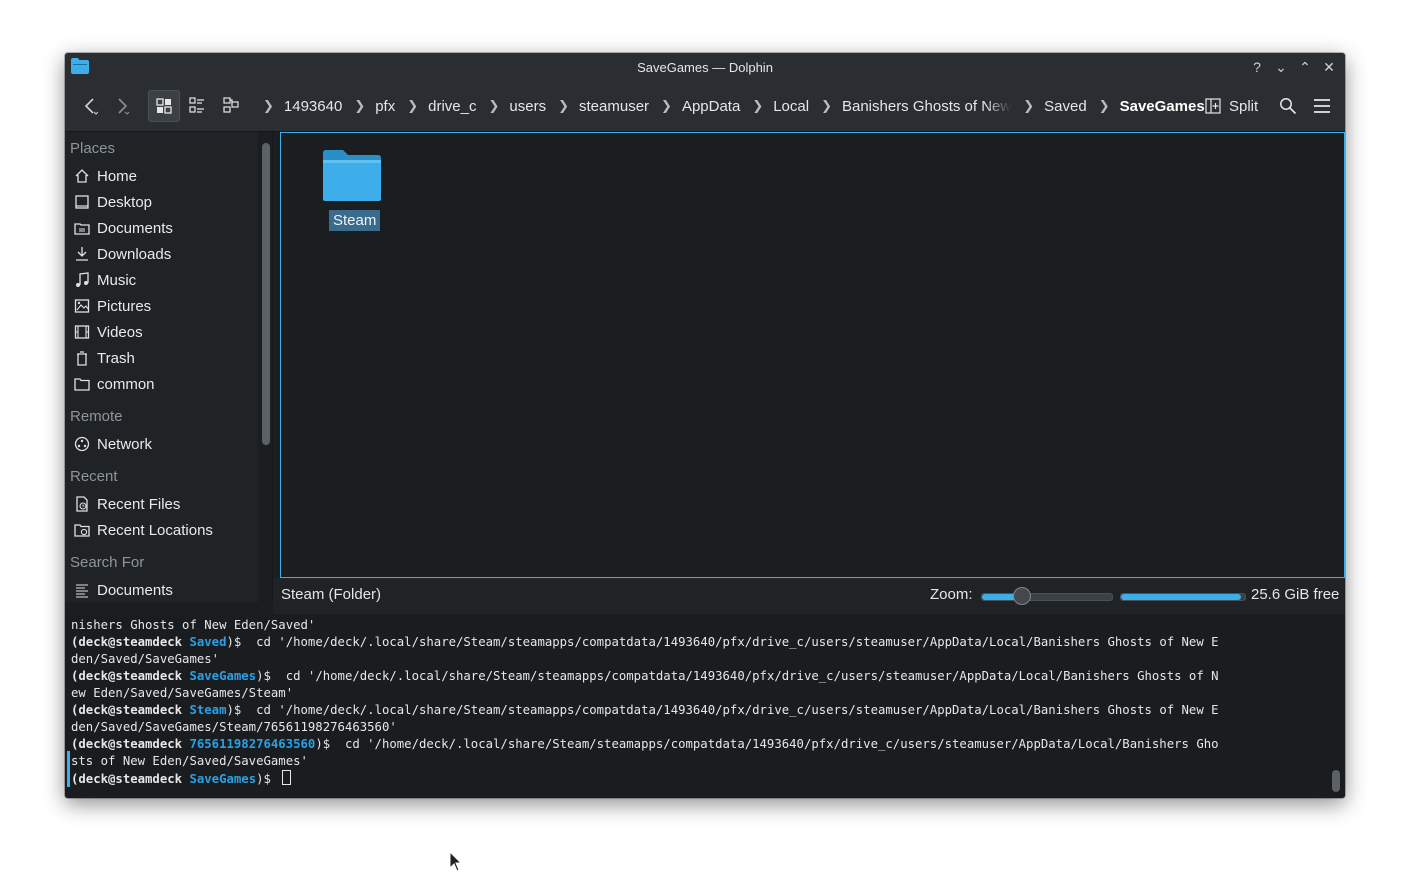  What do you see at coordinates (105, 176) in the screenshot?
I see `sidebar-item-home: Home` at bounding box center [105, 176].